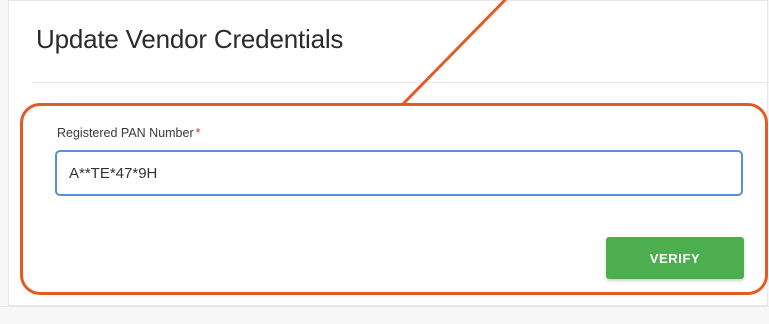  What do you see at coordinates (125, 133) in the screenshot?
I see `pan-field-label-text: Registered PAN Number` at bounding box center [125, 133].